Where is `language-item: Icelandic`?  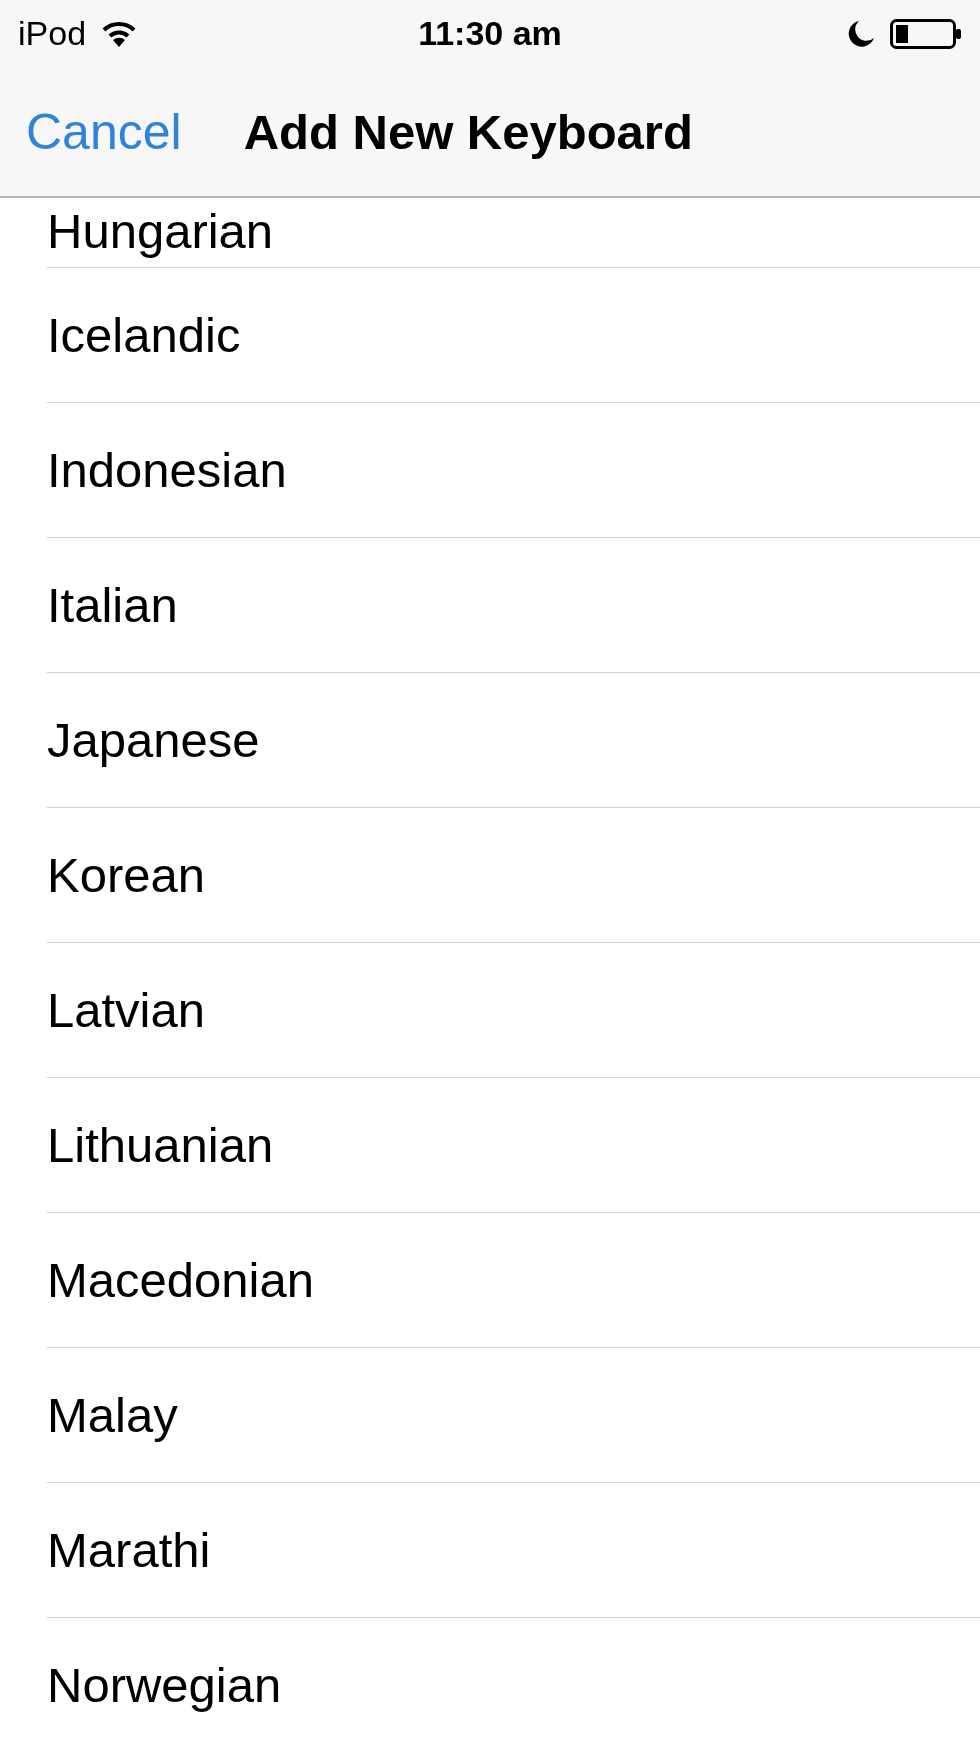 language-item: Icelandic is located at coordinates (144, 335).